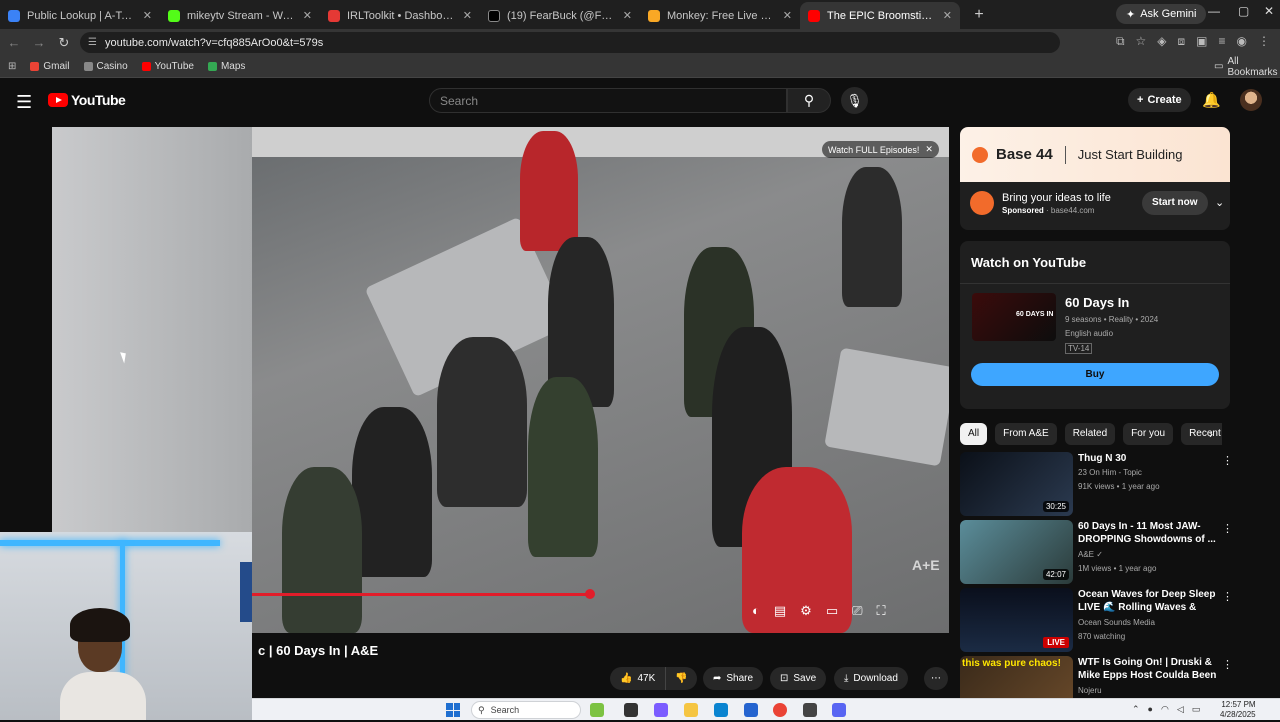 This screenshot has height=722, width=1280. What do you see at coordinates (1097, 302) in the screenshot?
I see `show-name: 60 Days In` at bounding box center [1097, 302].